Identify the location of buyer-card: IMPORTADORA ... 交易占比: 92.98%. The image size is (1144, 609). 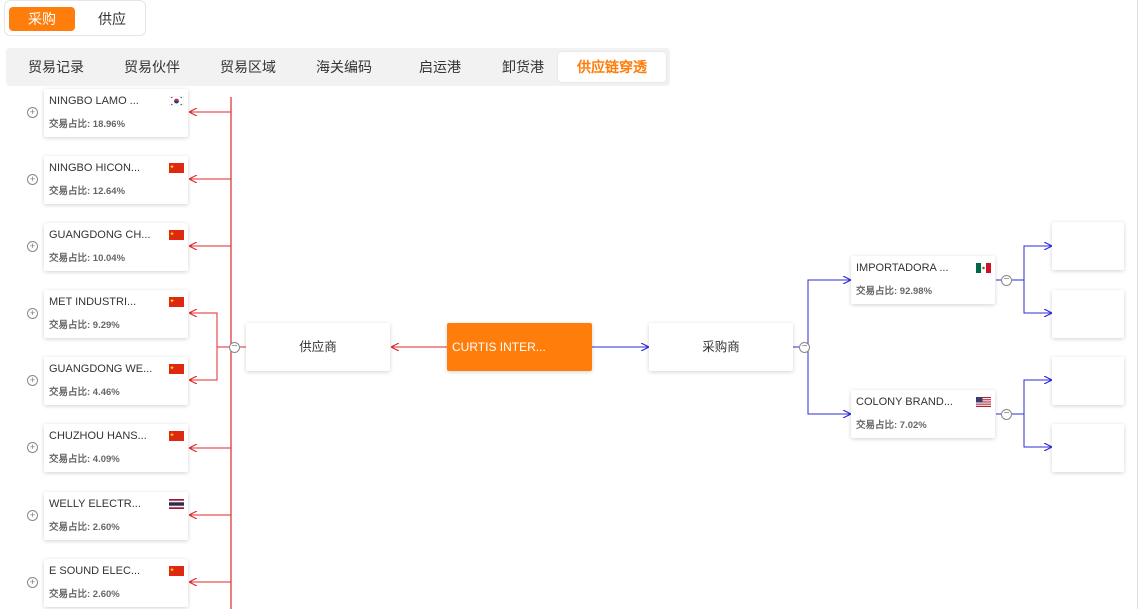
(923, 280).